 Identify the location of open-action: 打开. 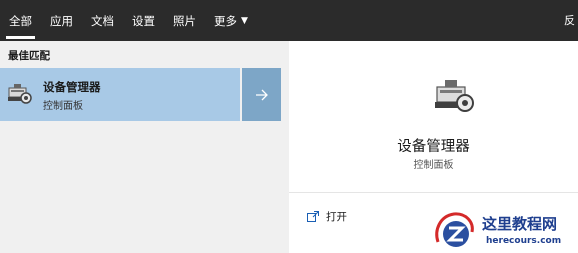
(327, 216).